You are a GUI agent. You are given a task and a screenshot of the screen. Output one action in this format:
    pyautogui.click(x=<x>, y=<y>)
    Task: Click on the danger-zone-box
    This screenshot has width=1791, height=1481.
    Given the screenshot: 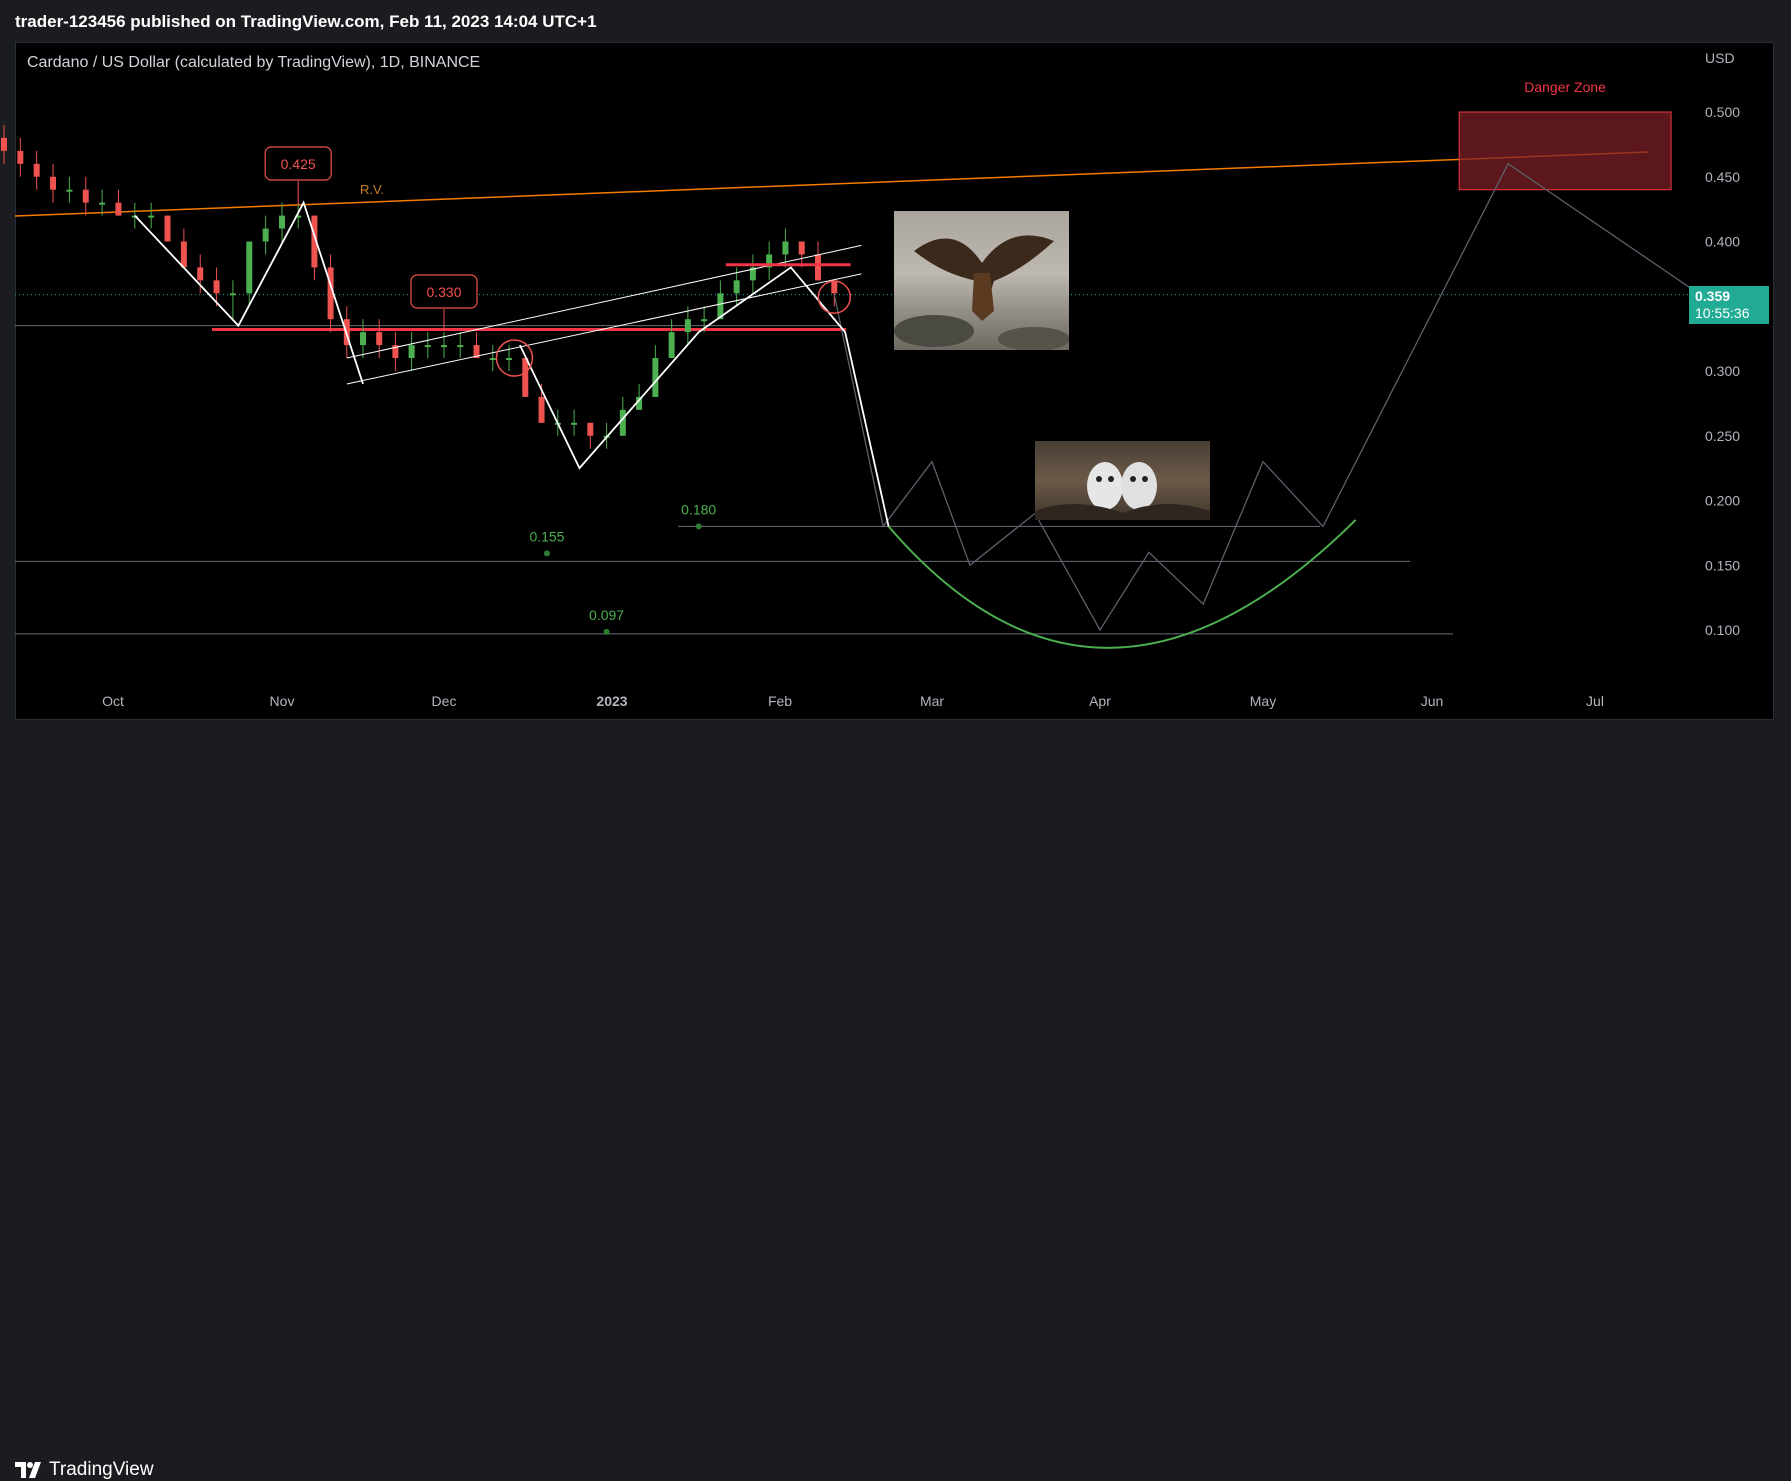 What is the action you would take?
    pyautogui.click(x=1565, y=151)
    